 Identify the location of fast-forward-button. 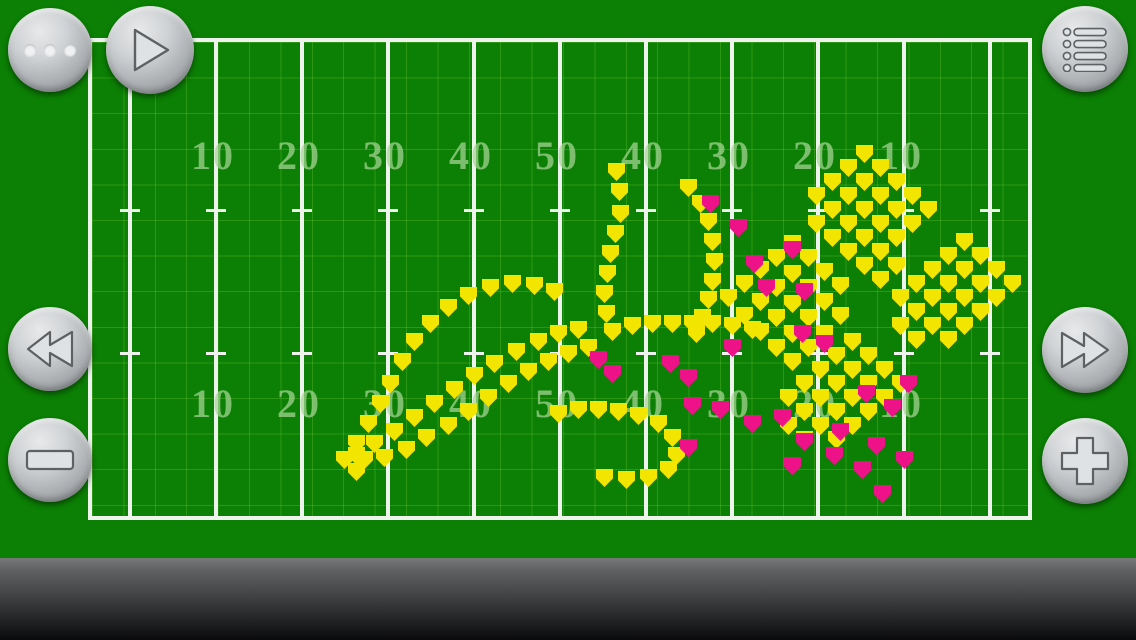
(1085, 350).